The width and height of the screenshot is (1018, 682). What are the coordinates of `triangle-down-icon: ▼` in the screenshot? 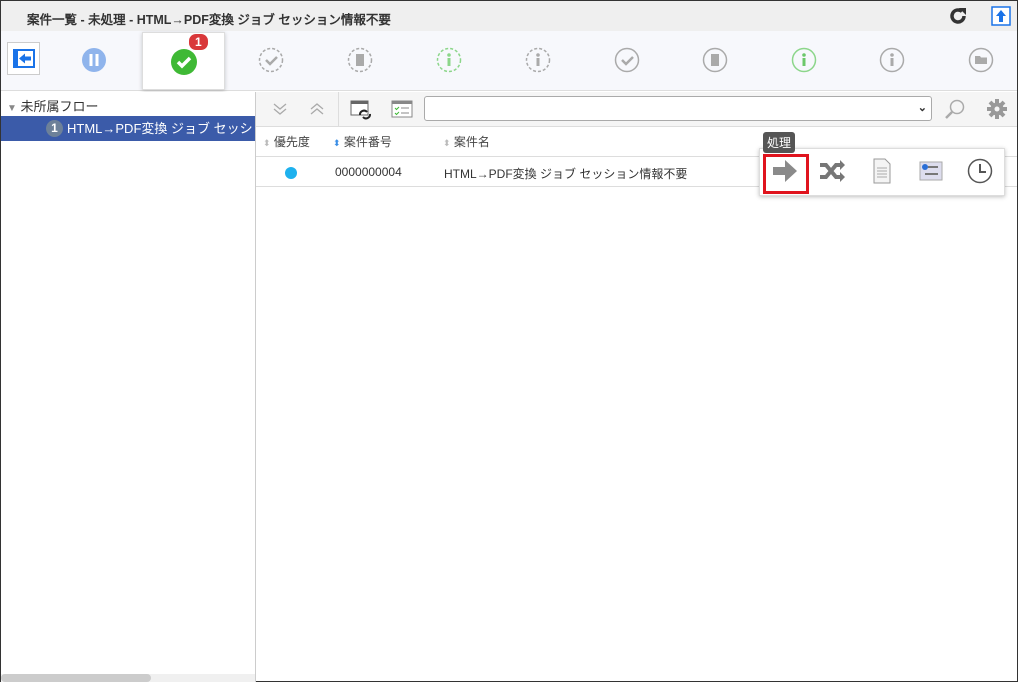 It's located at (12, 108).